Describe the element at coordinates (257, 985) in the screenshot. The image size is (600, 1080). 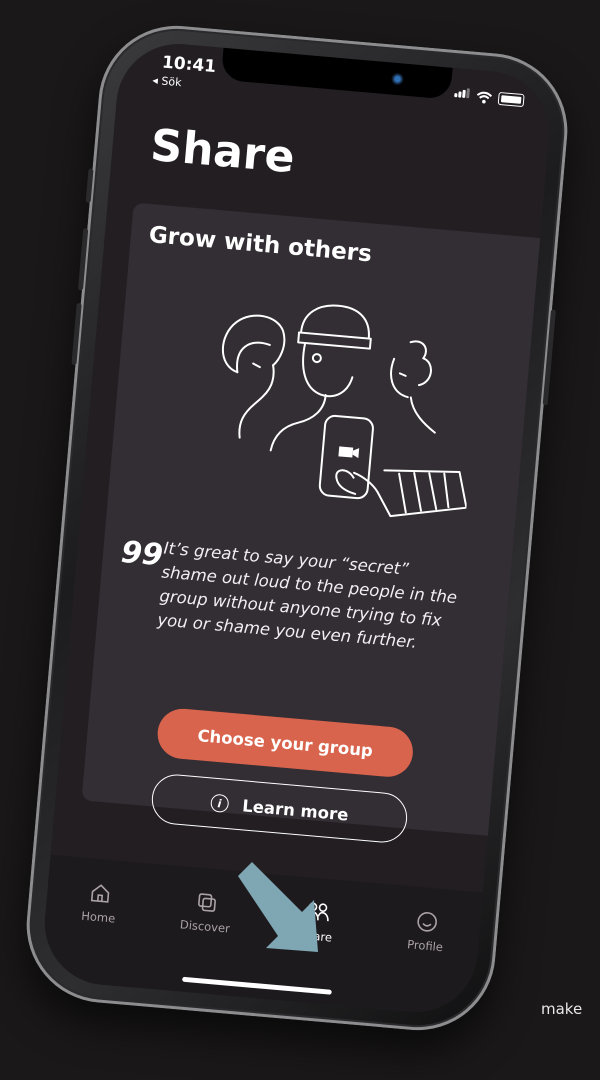
I see `home-indicator` at that location.